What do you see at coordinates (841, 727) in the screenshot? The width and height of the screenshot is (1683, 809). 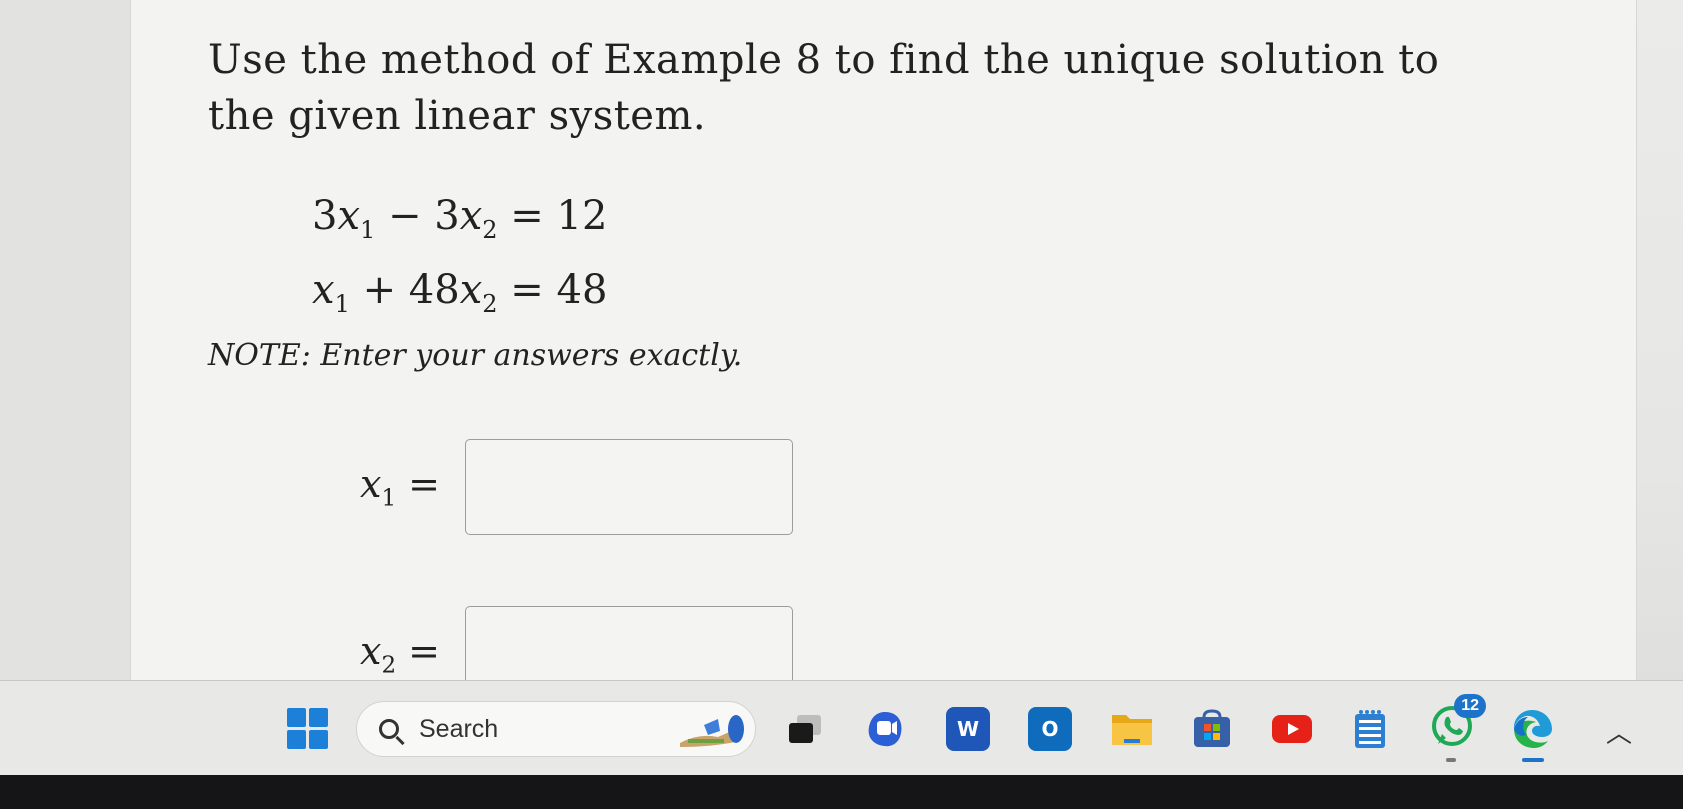 I see `taskbar: Search W O 12 ︿` at bounding box center [841, 727].